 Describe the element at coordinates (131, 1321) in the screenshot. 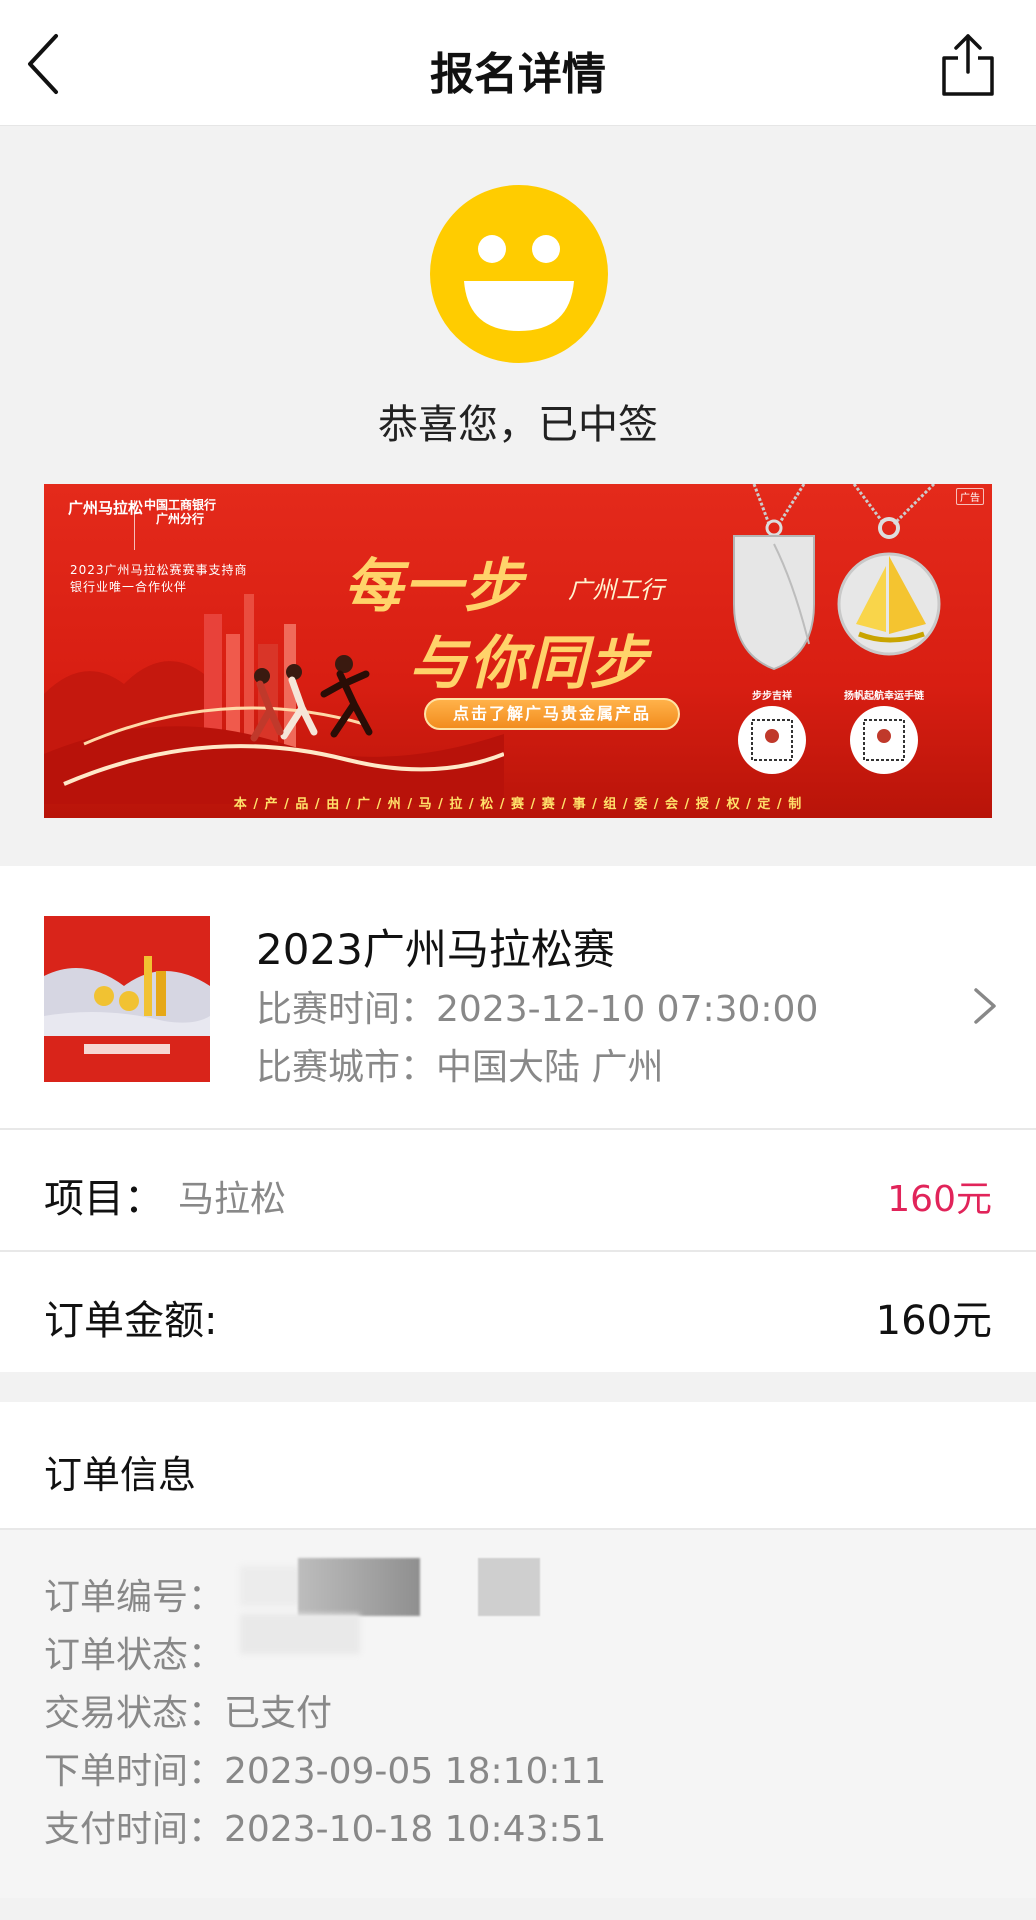

I see `order-total-label: 订单金额:` at that location.